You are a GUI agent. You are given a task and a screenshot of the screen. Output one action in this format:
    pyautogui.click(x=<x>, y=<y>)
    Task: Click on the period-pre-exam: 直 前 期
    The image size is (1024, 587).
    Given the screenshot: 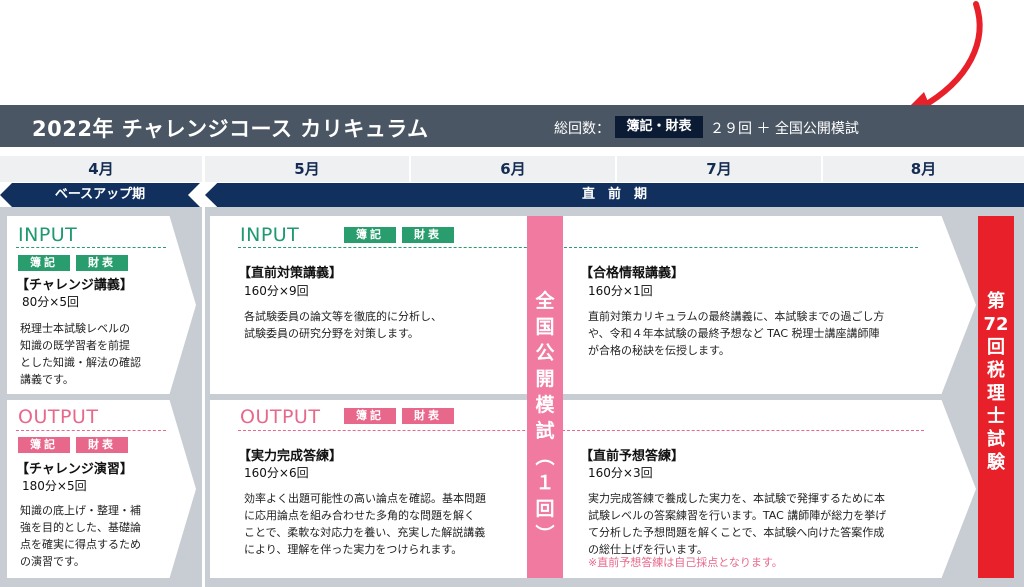 What is the action you would take?
    pyautogui.click(x=614, y=195)
    